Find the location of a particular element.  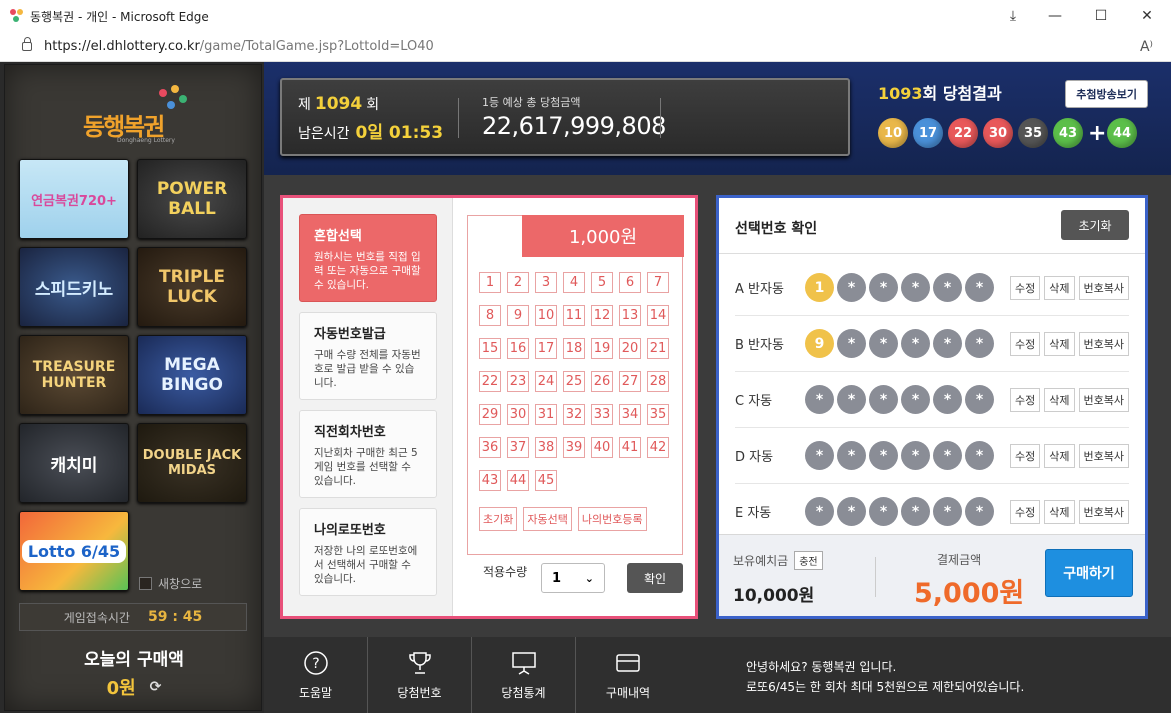

number-cell: 10 is located at coordinates (546, 315).